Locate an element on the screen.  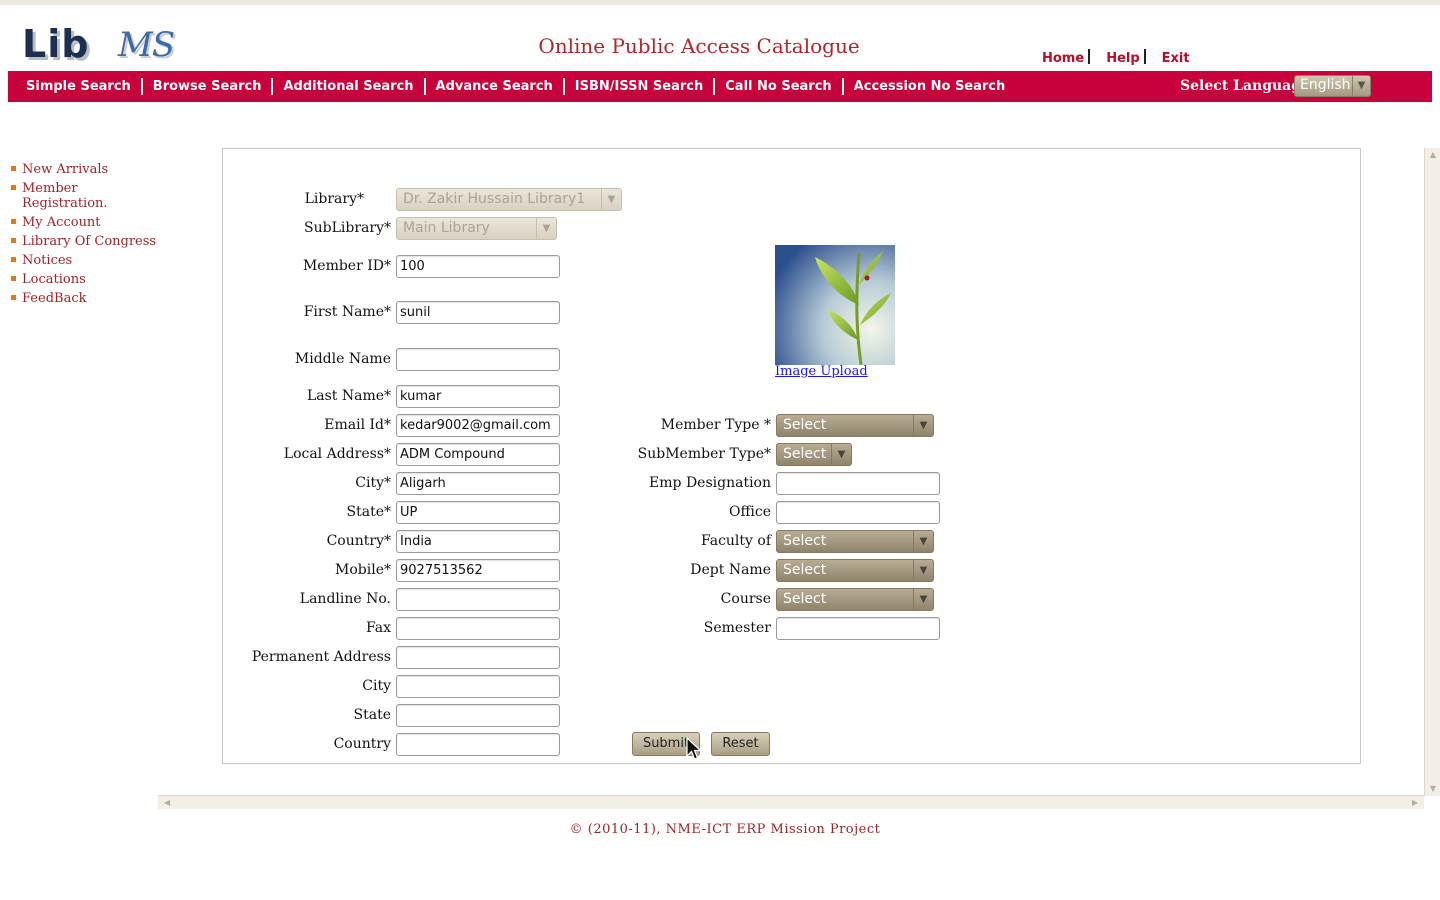
member-type-select-value: Select is located at coordinates (805, 425).